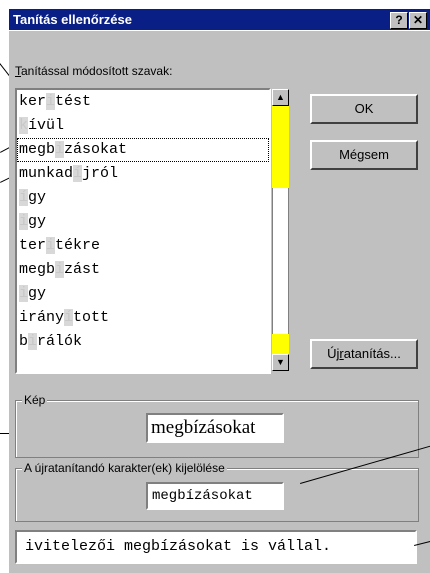 The image size is (430, 573). I want to click on retrain-label-prefix: Új, so click(333, 353).